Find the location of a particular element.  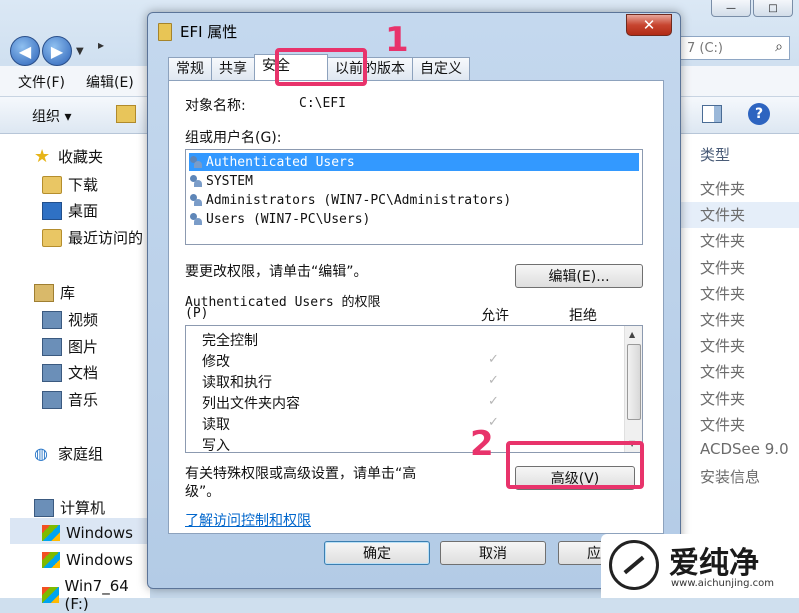

file-type-cell: 安装信息 is located at coordinates (730, 476).